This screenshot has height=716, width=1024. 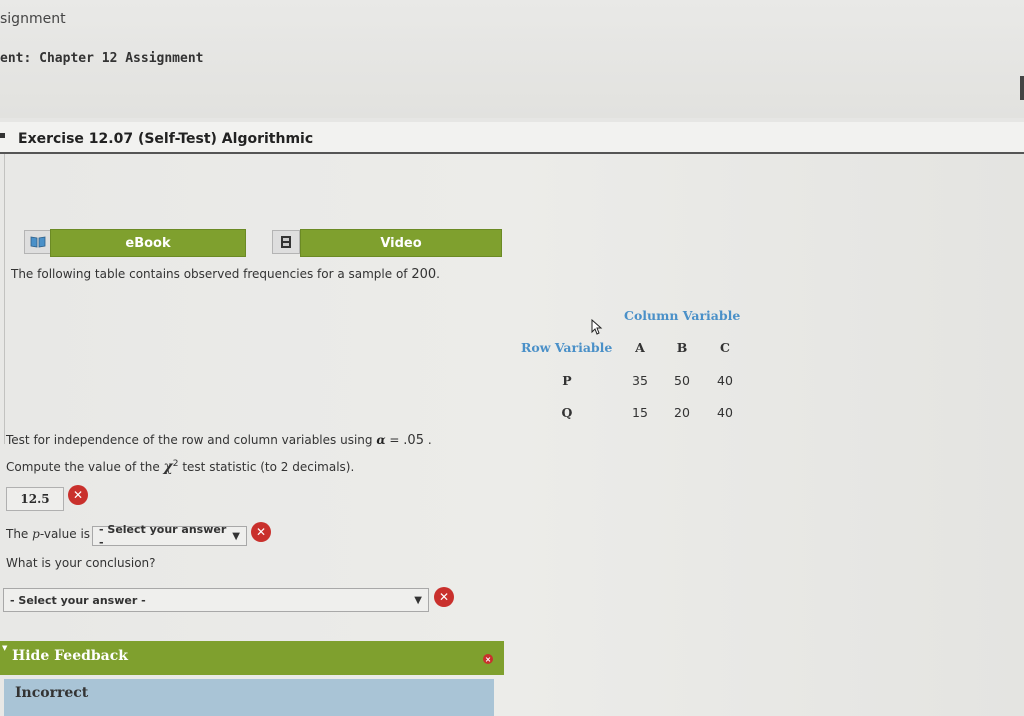 I want to click on column-header-c: C, so click(x=725, y=347).